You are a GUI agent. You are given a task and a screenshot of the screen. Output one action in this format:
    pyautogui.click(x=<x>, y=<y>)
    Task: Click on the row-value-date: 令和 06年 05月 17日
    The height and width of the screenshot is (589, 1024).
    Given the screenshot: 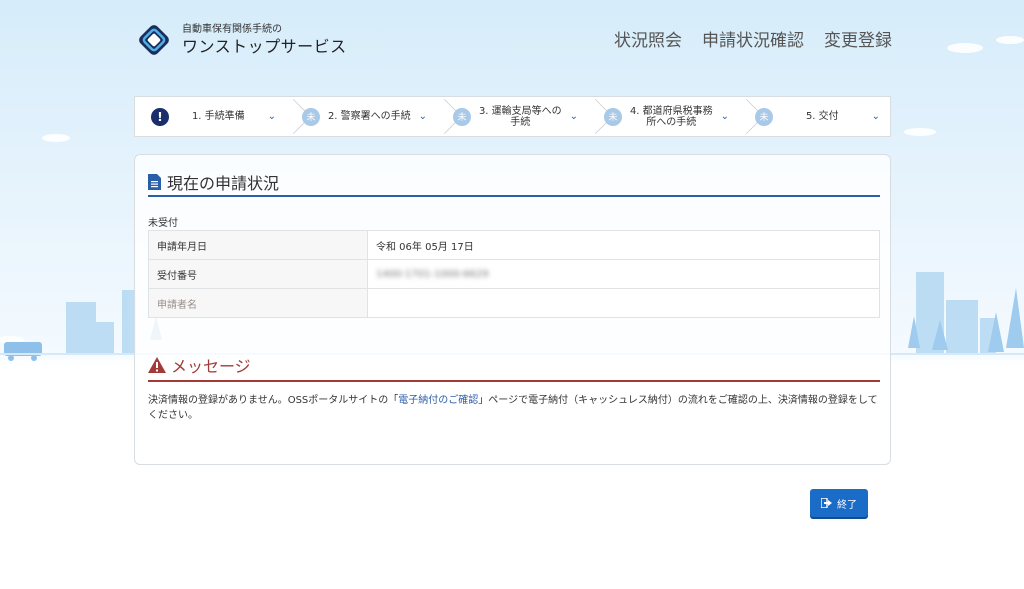 What is the action you would take?
    pyautogui.click(x=623, y=245)
    